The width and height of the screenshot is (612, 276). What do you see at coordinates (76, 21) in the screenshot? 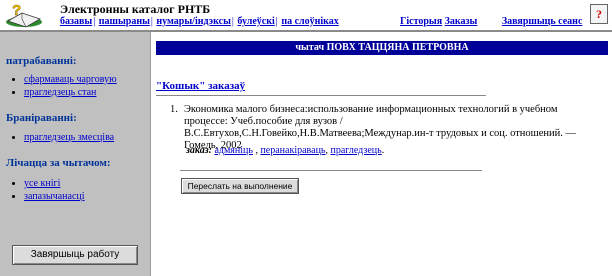
I see `nav-basic-search: базавы` at bounding box center [76, 21].